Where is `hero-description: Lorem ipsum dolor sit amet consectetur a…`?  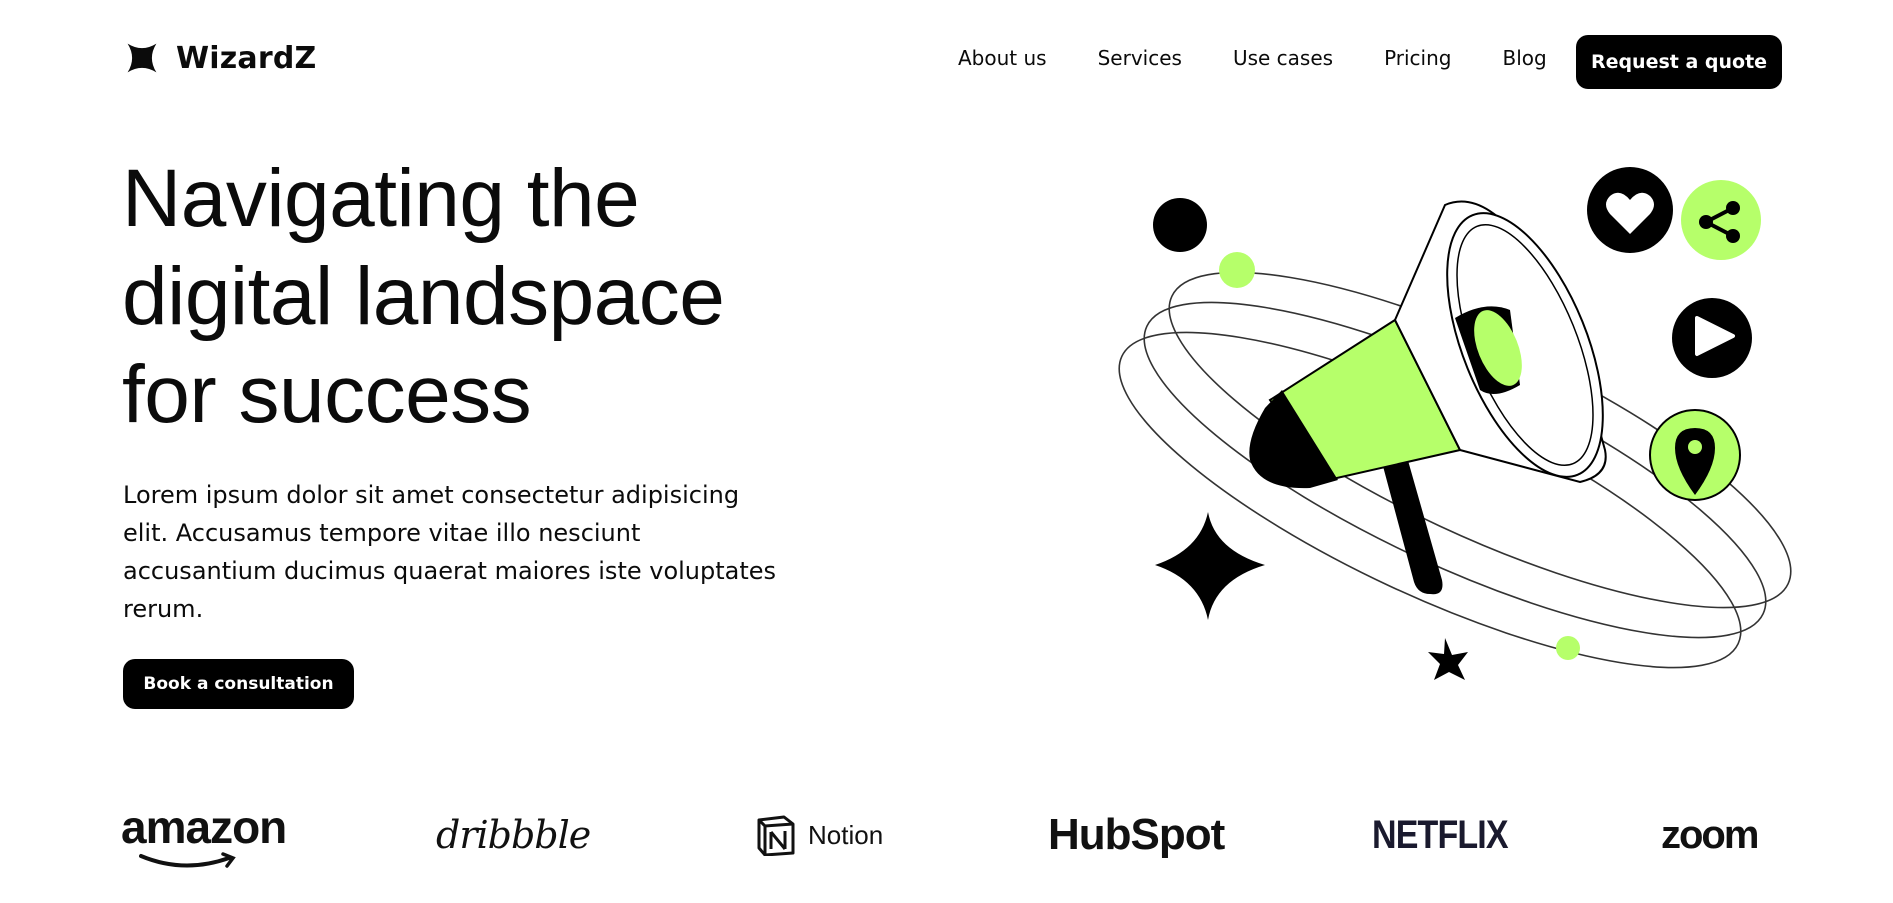 hero-description: Lorem ipsum dolor sit amet consectetur a… is located at coordinates (450, 552).